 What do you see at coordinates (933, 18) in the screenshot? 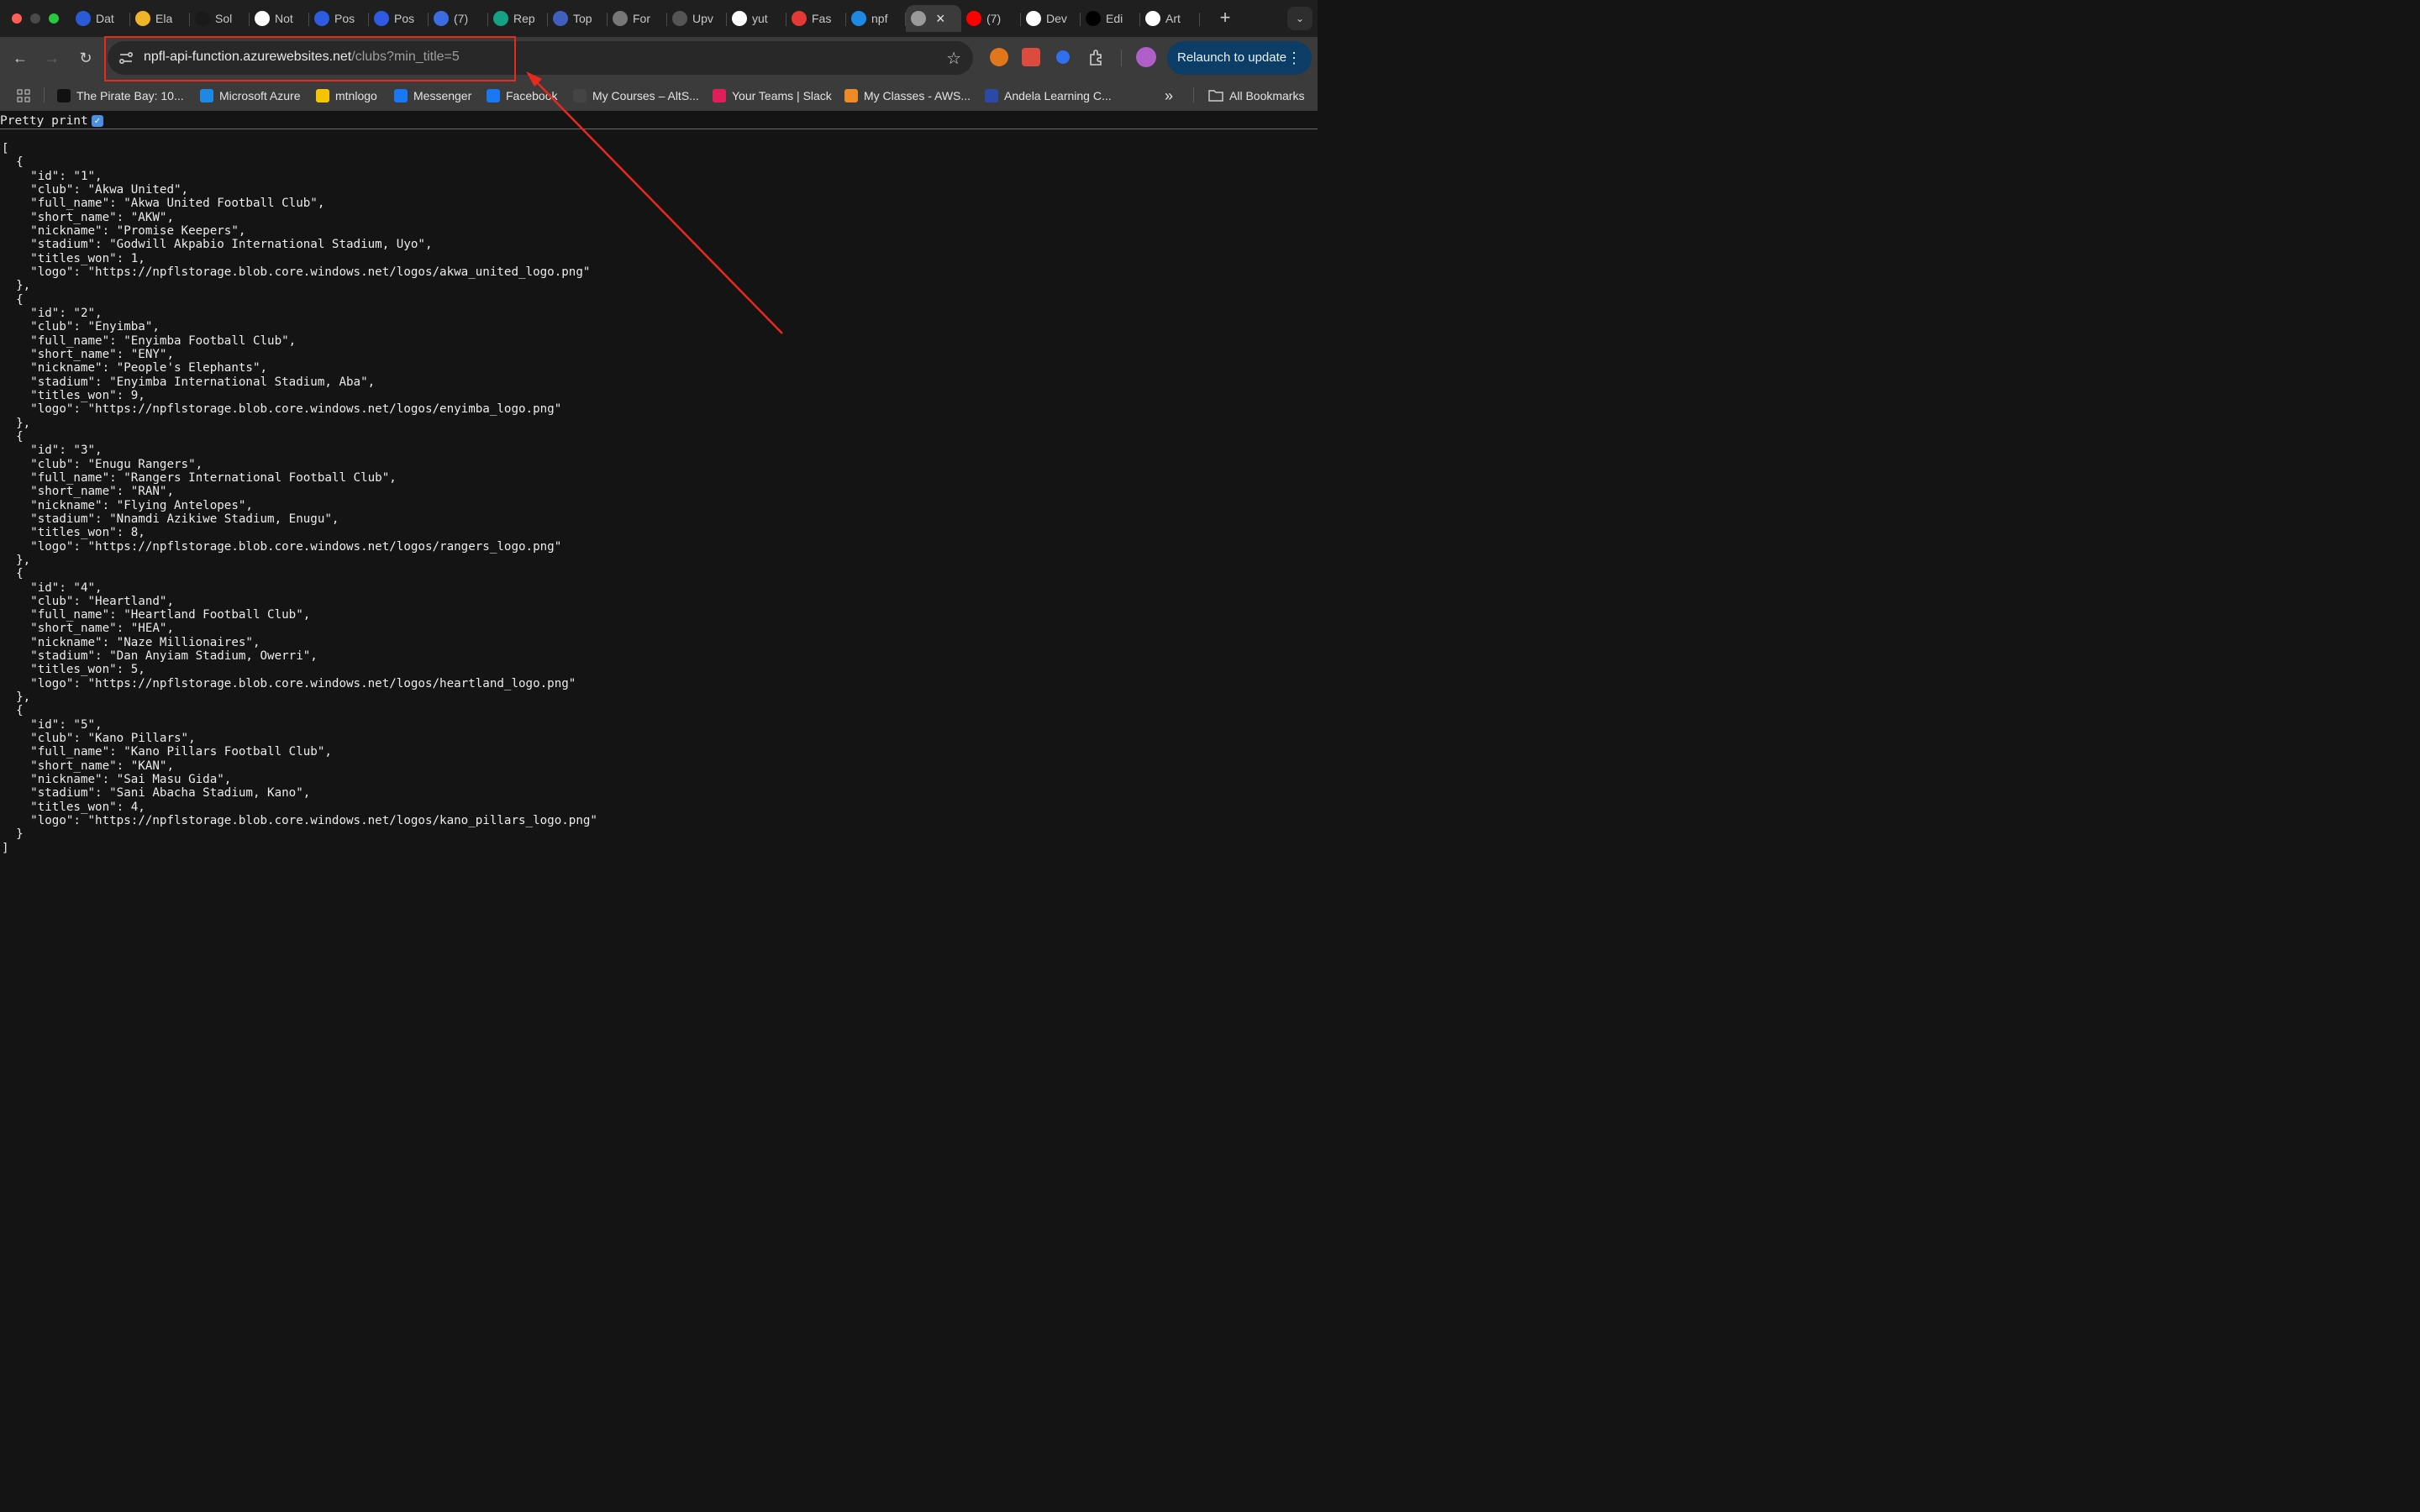
I see `browser-tab: ×` at bounding box center [933, 18].